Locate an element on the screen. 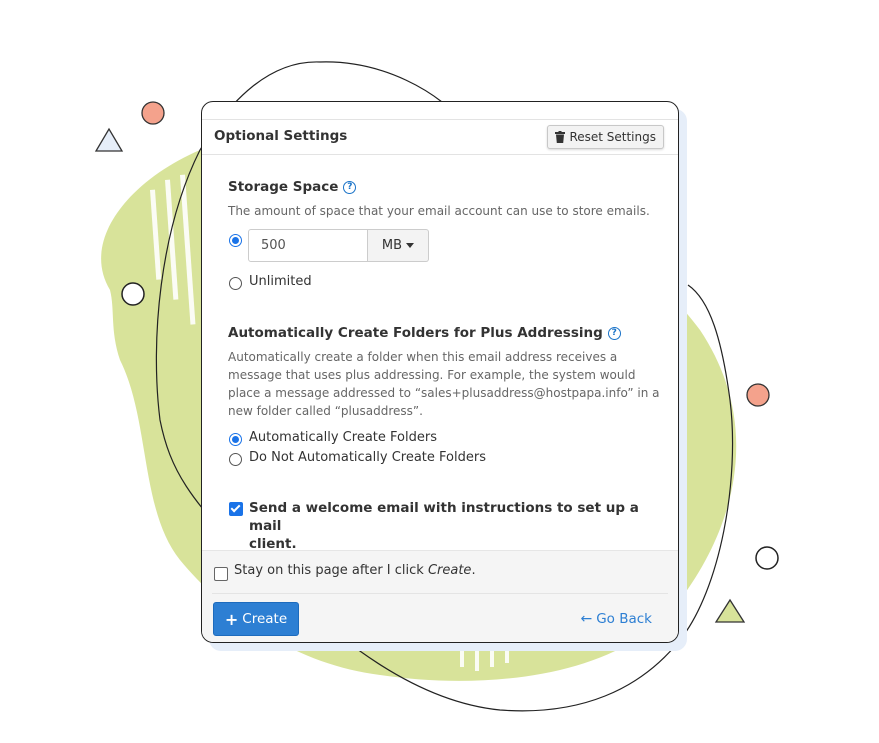 The width and height of the screenshot is (879, 743). coral-circle-right is located at coordinates (758, 395).